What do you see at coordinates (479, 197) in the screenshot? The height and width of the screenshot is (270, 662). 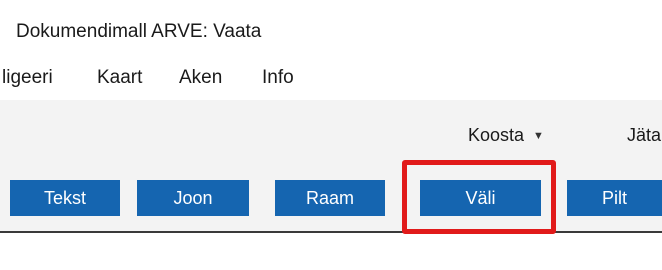 I see `highlight-box` at bounding box center [479, 197].